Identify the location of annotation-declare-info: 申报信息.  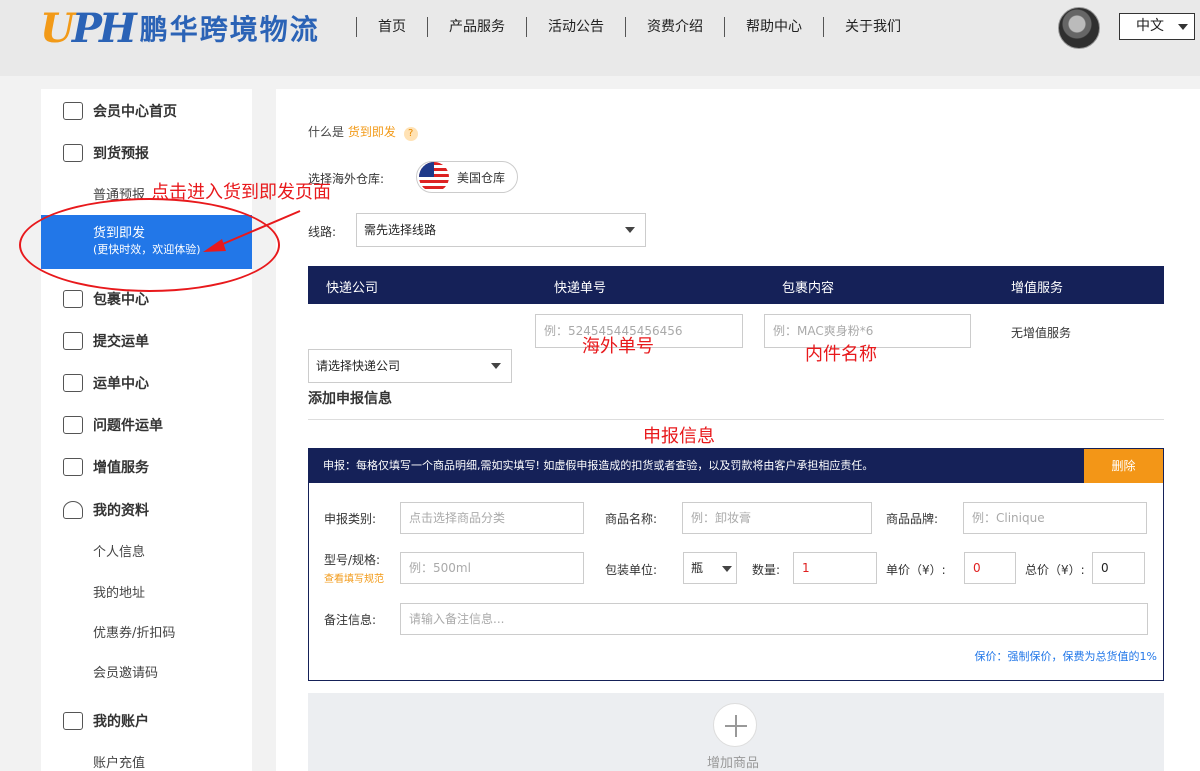
(679, 436).